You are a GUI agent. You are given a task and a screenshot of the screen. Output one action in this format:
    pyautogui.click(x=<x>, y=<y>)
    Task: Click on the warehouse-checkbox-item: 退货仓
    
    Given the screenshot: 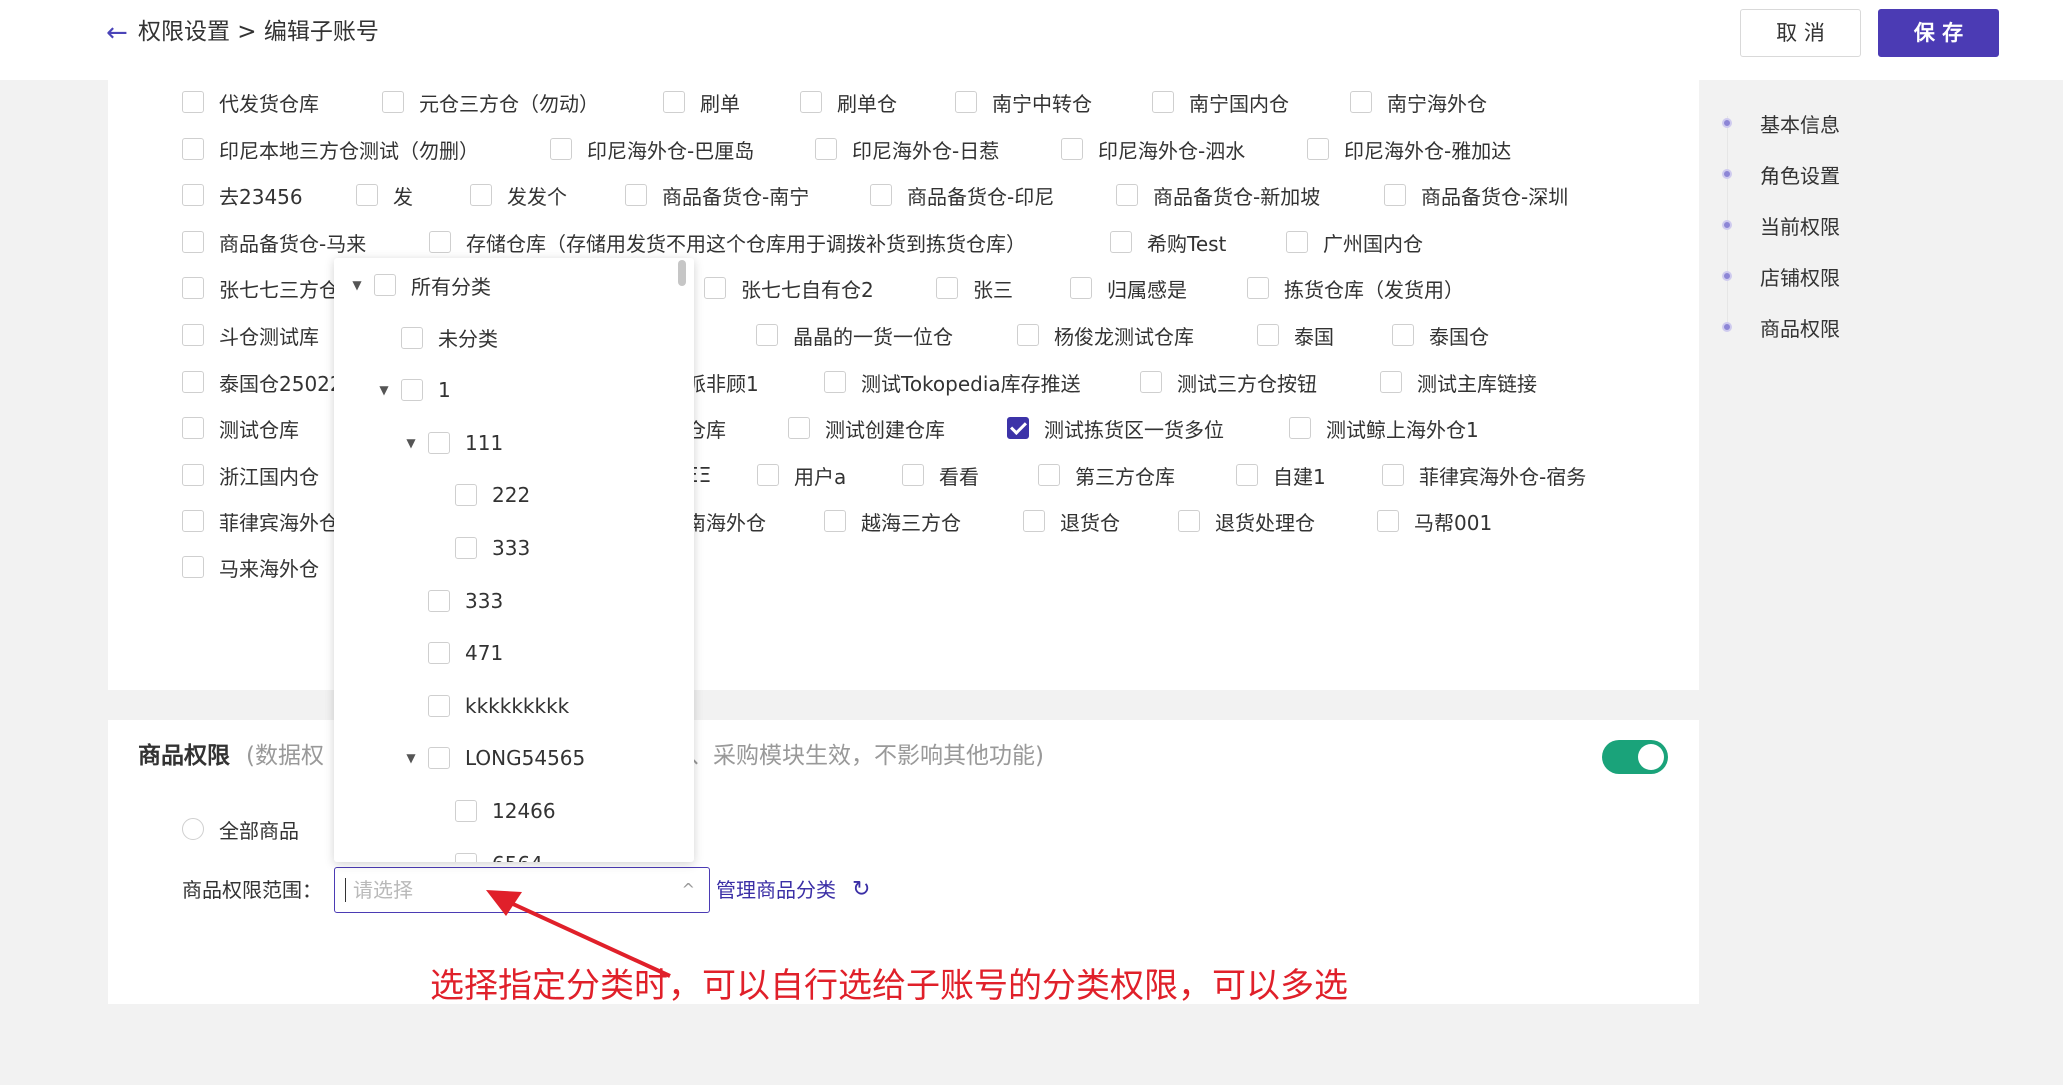 What is the action you would take?
    pyautogui.click(x=1071, y=521)
    